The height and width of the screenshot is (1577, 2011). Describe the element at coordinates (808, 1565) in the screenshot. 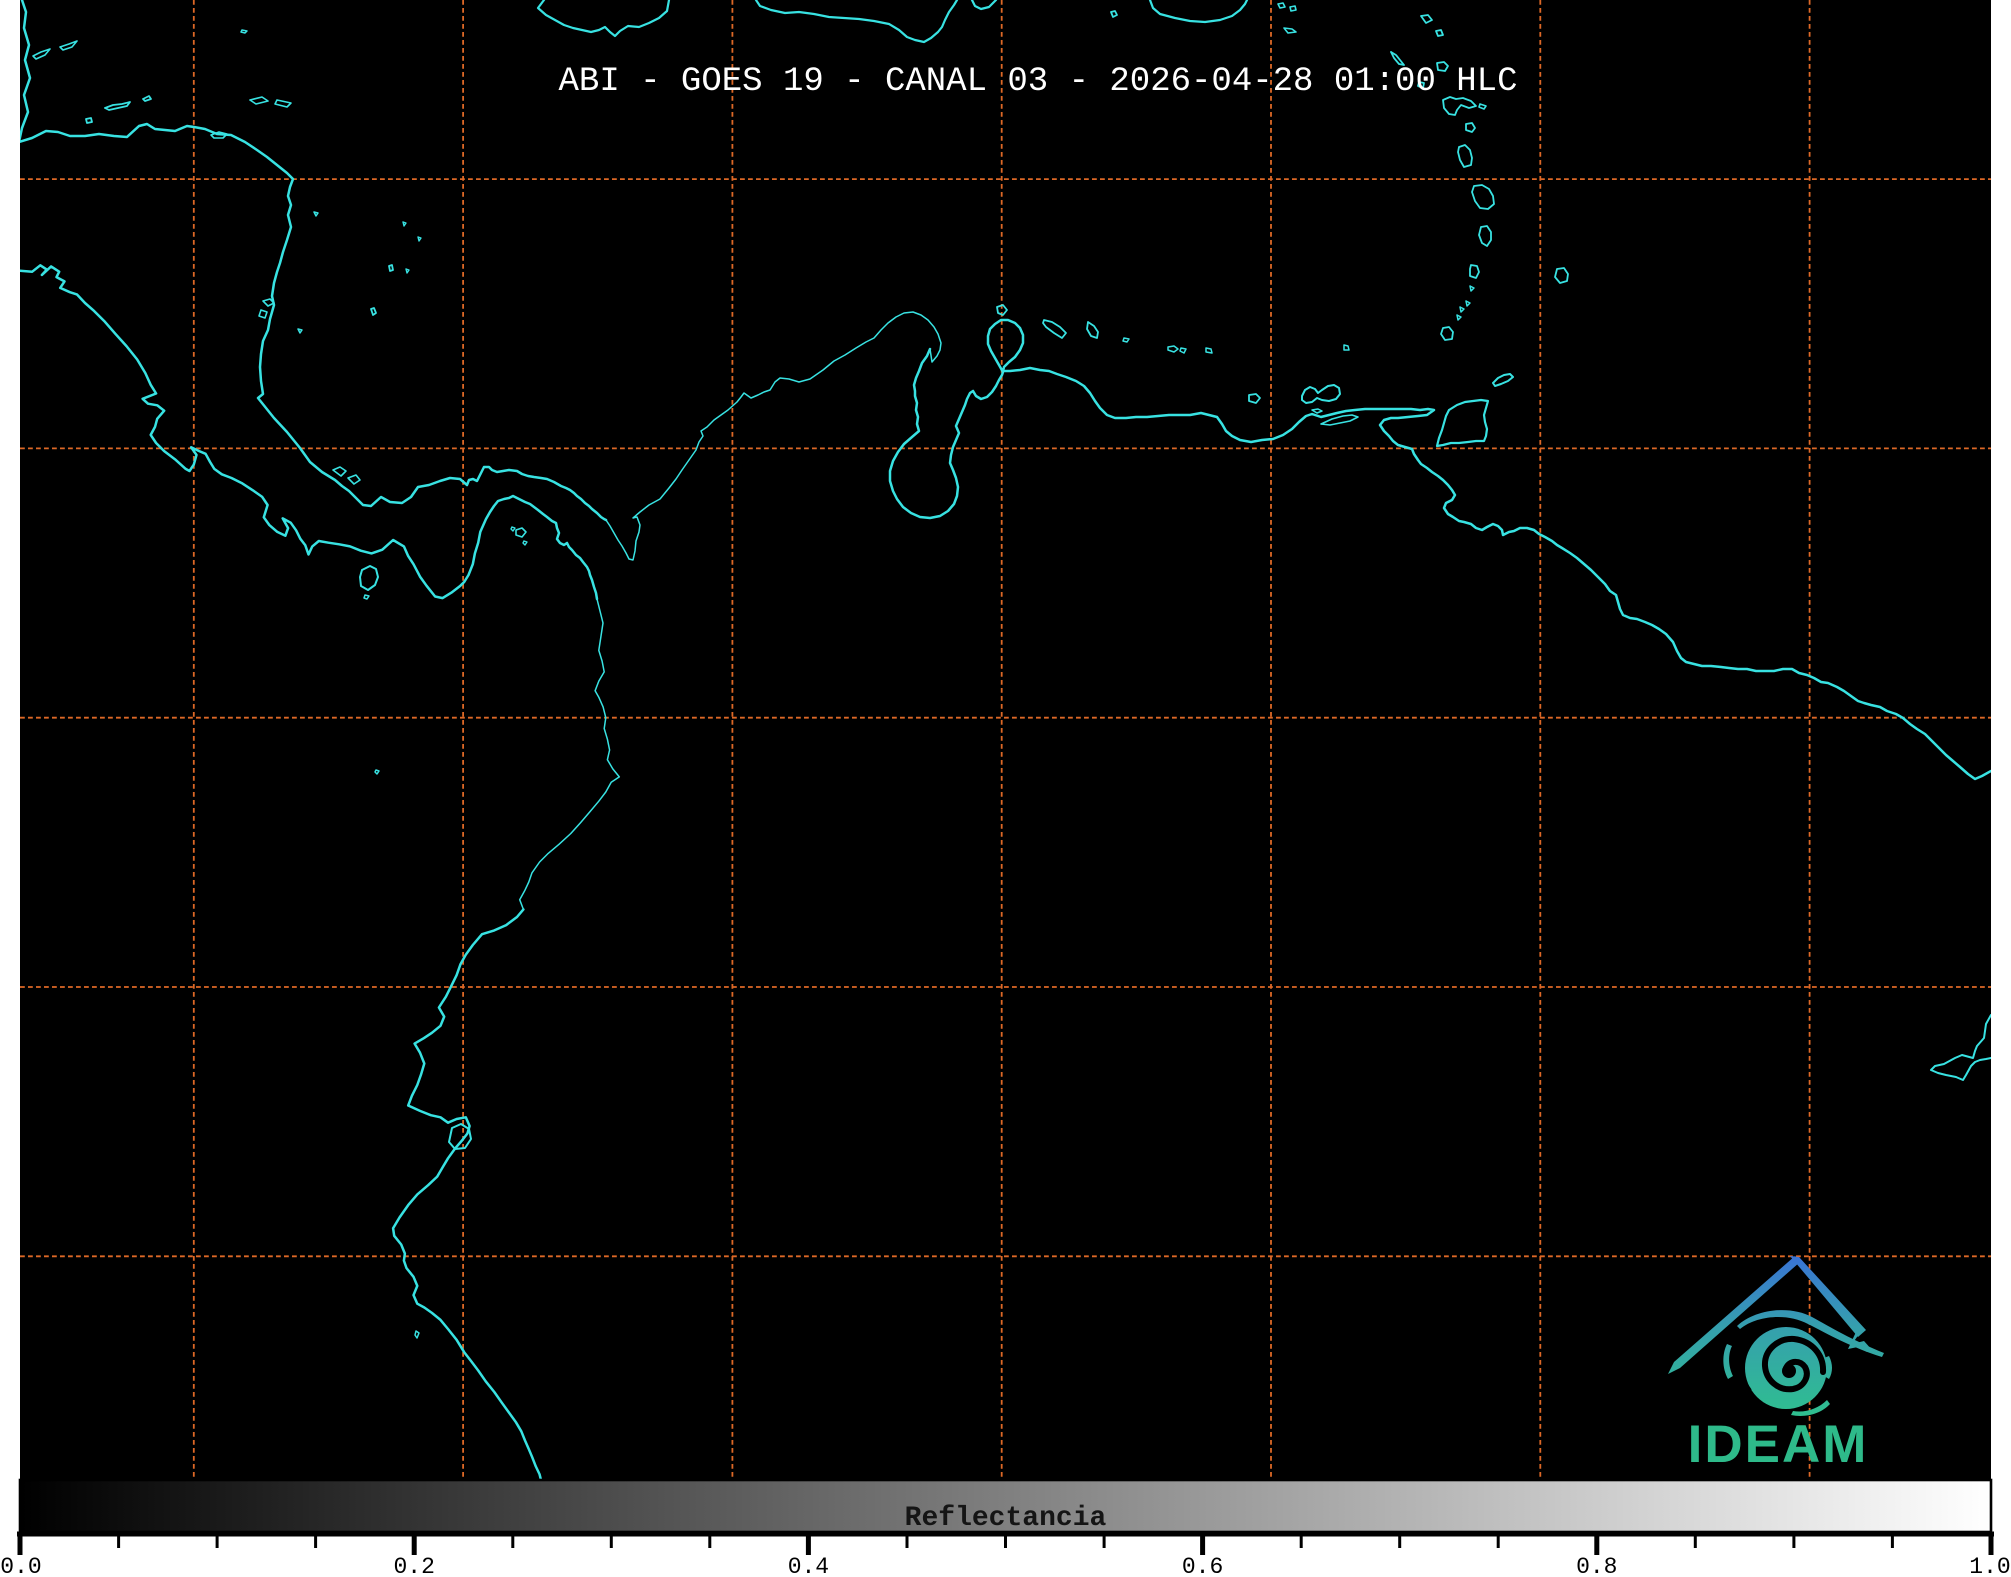

I see `svg-text: 0.4` at that location.